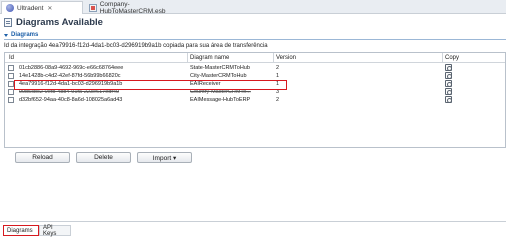 The height and width of the screenshot is (241, 506). Describe the element at coordinates (253, 231) in the screenshot. I see `bottom-tab-bar: Diagrams API Keys` at that location.